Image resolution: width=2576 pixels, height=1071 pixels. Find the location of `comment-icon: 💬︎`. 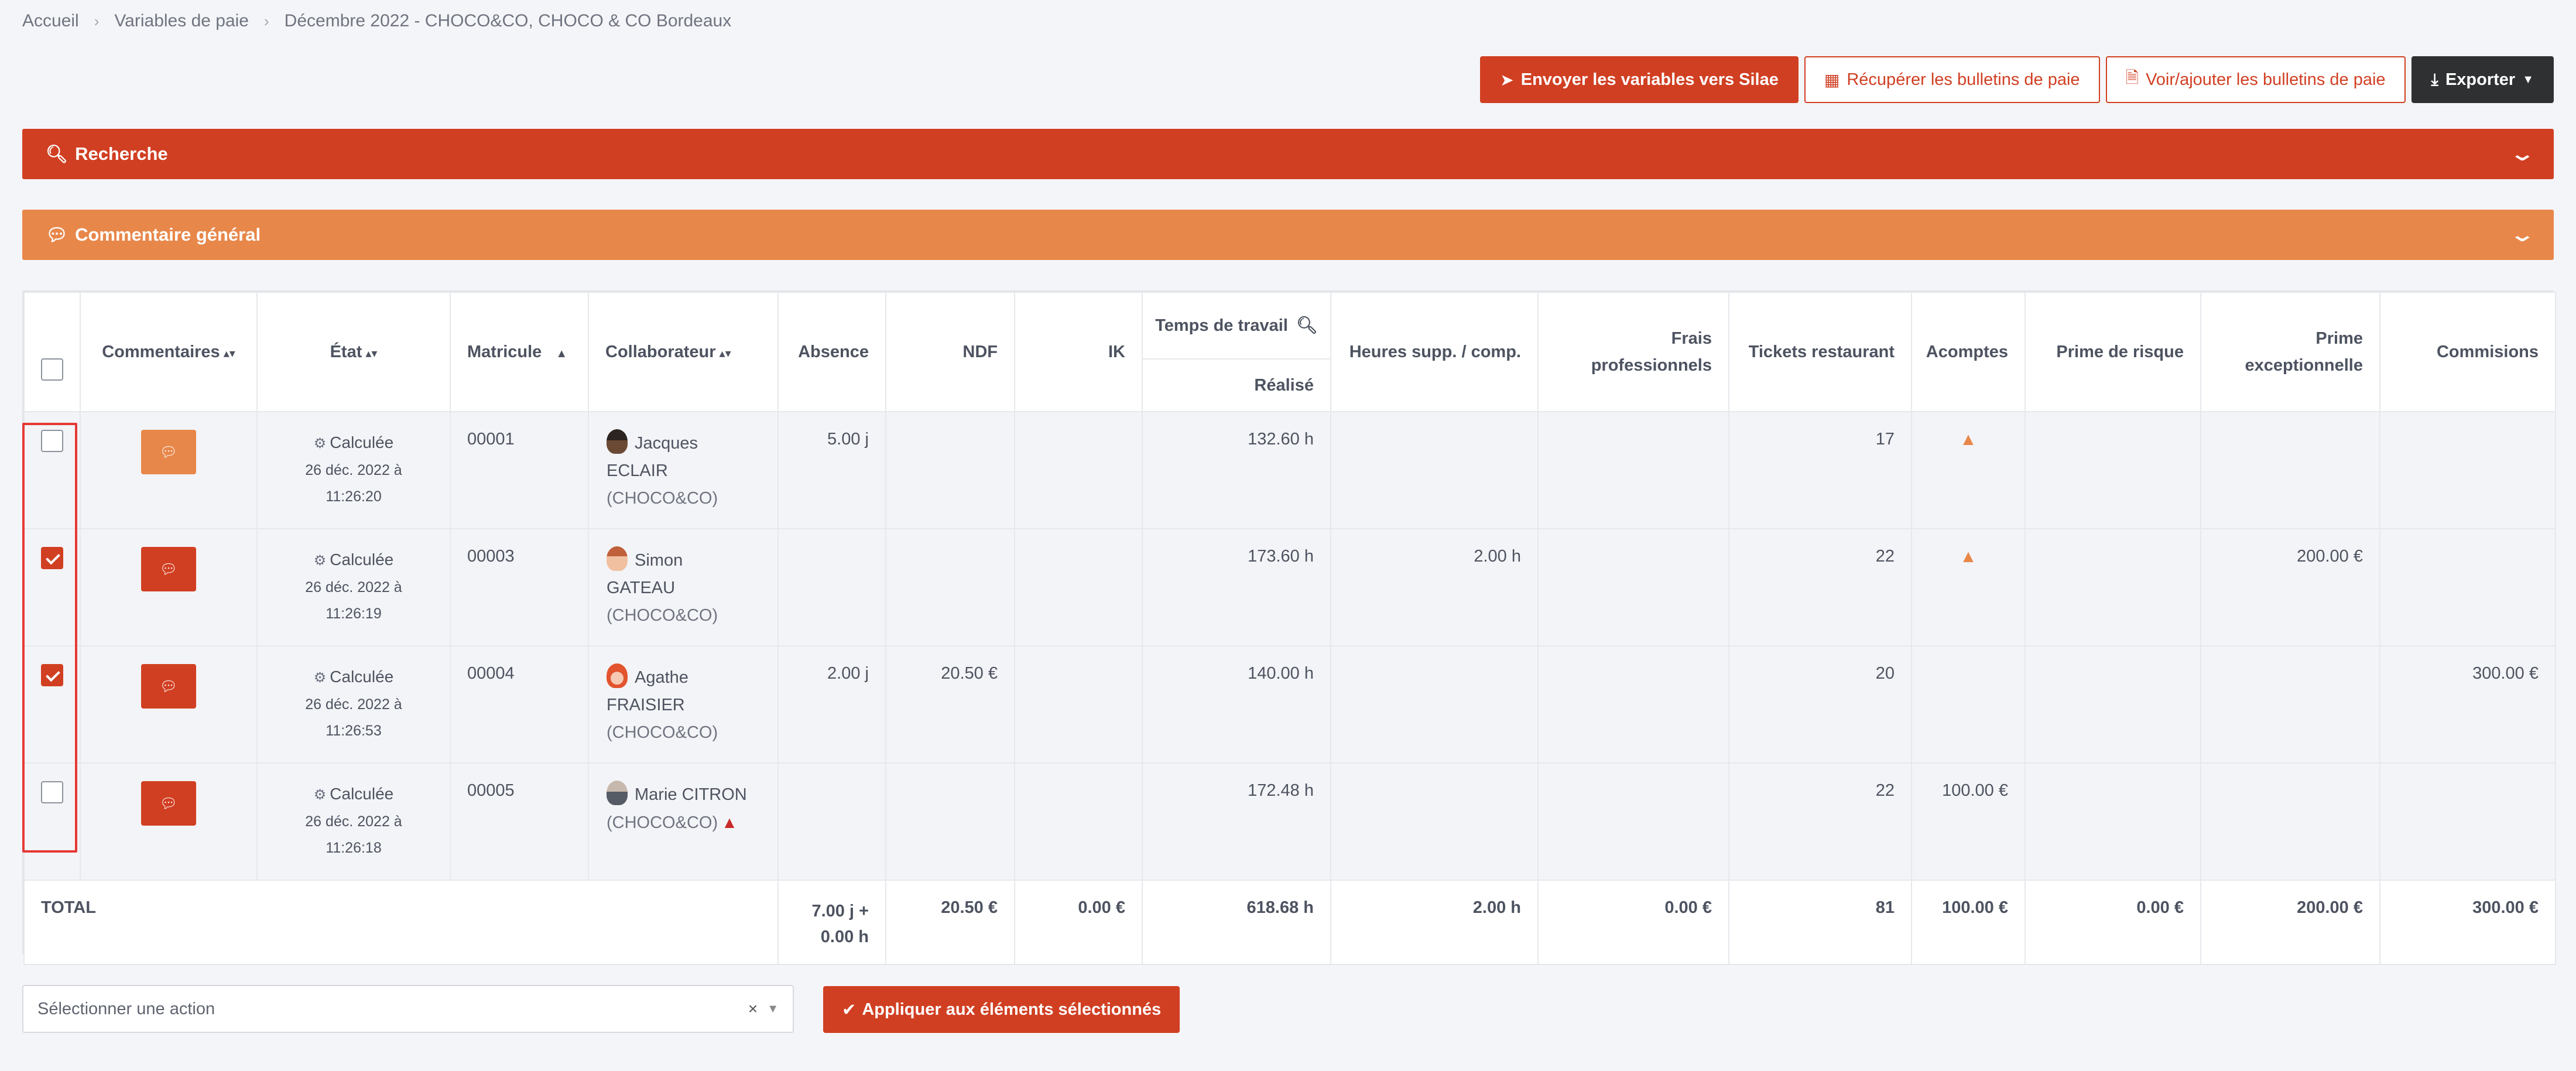

comment-icon: 💬︎ is located at coordinates (168, 452).